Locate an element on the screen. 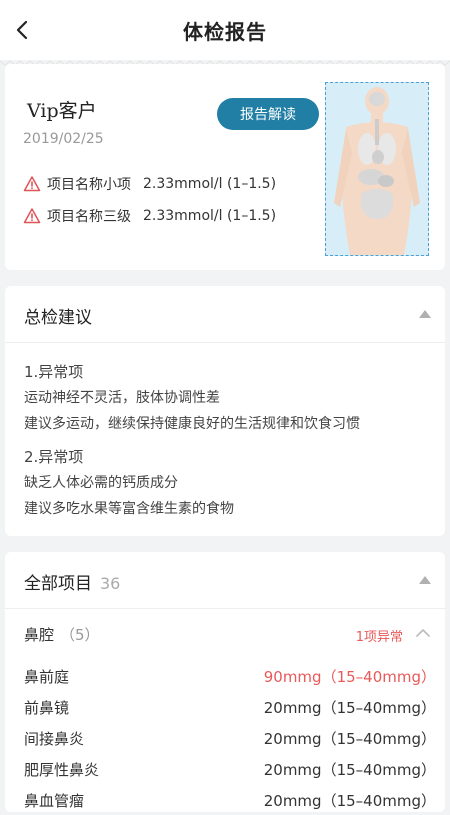 This screenshot has height=815, width=450. anatomy-illustration is located at coordinates (377, 171).